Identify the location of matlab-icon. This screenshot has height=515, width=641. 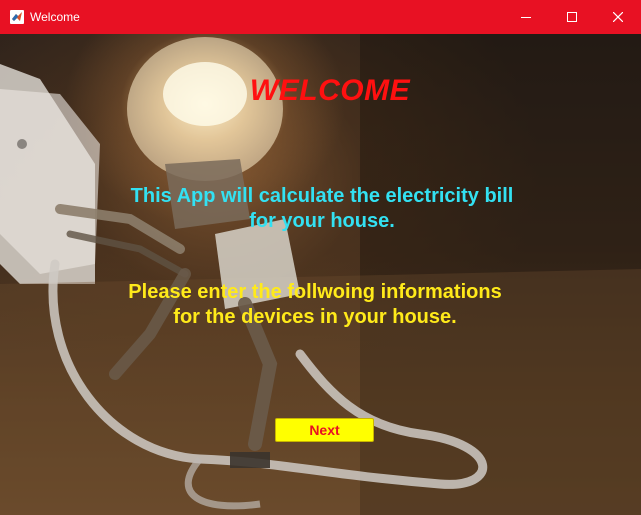
(17, 17).